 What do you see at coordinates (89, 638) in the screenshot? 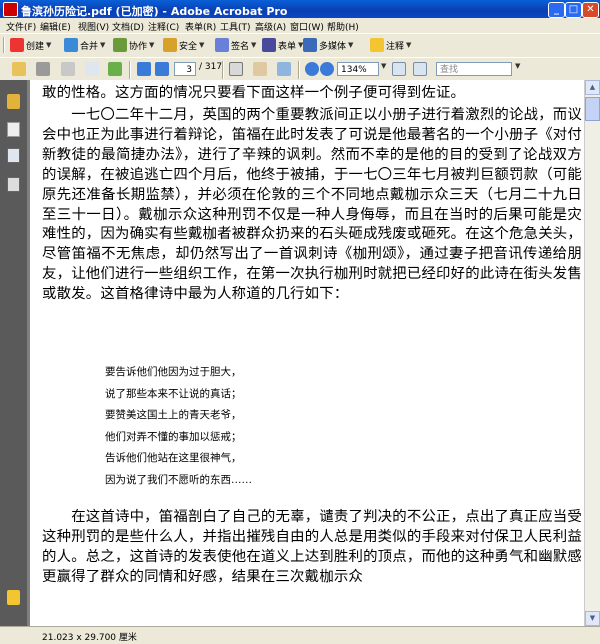
I see `page-size-label: 21.023 x 29.700 厘米` at bounding box center [89, 638].